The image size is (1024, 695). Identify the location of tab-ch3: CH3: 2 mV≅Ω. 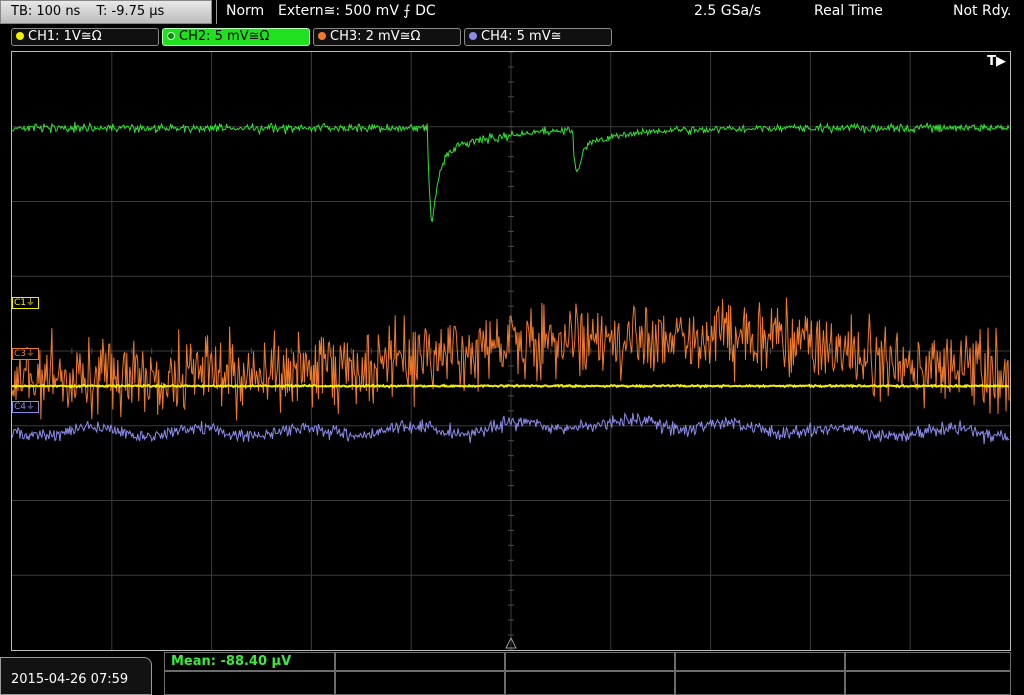
(387, 37).